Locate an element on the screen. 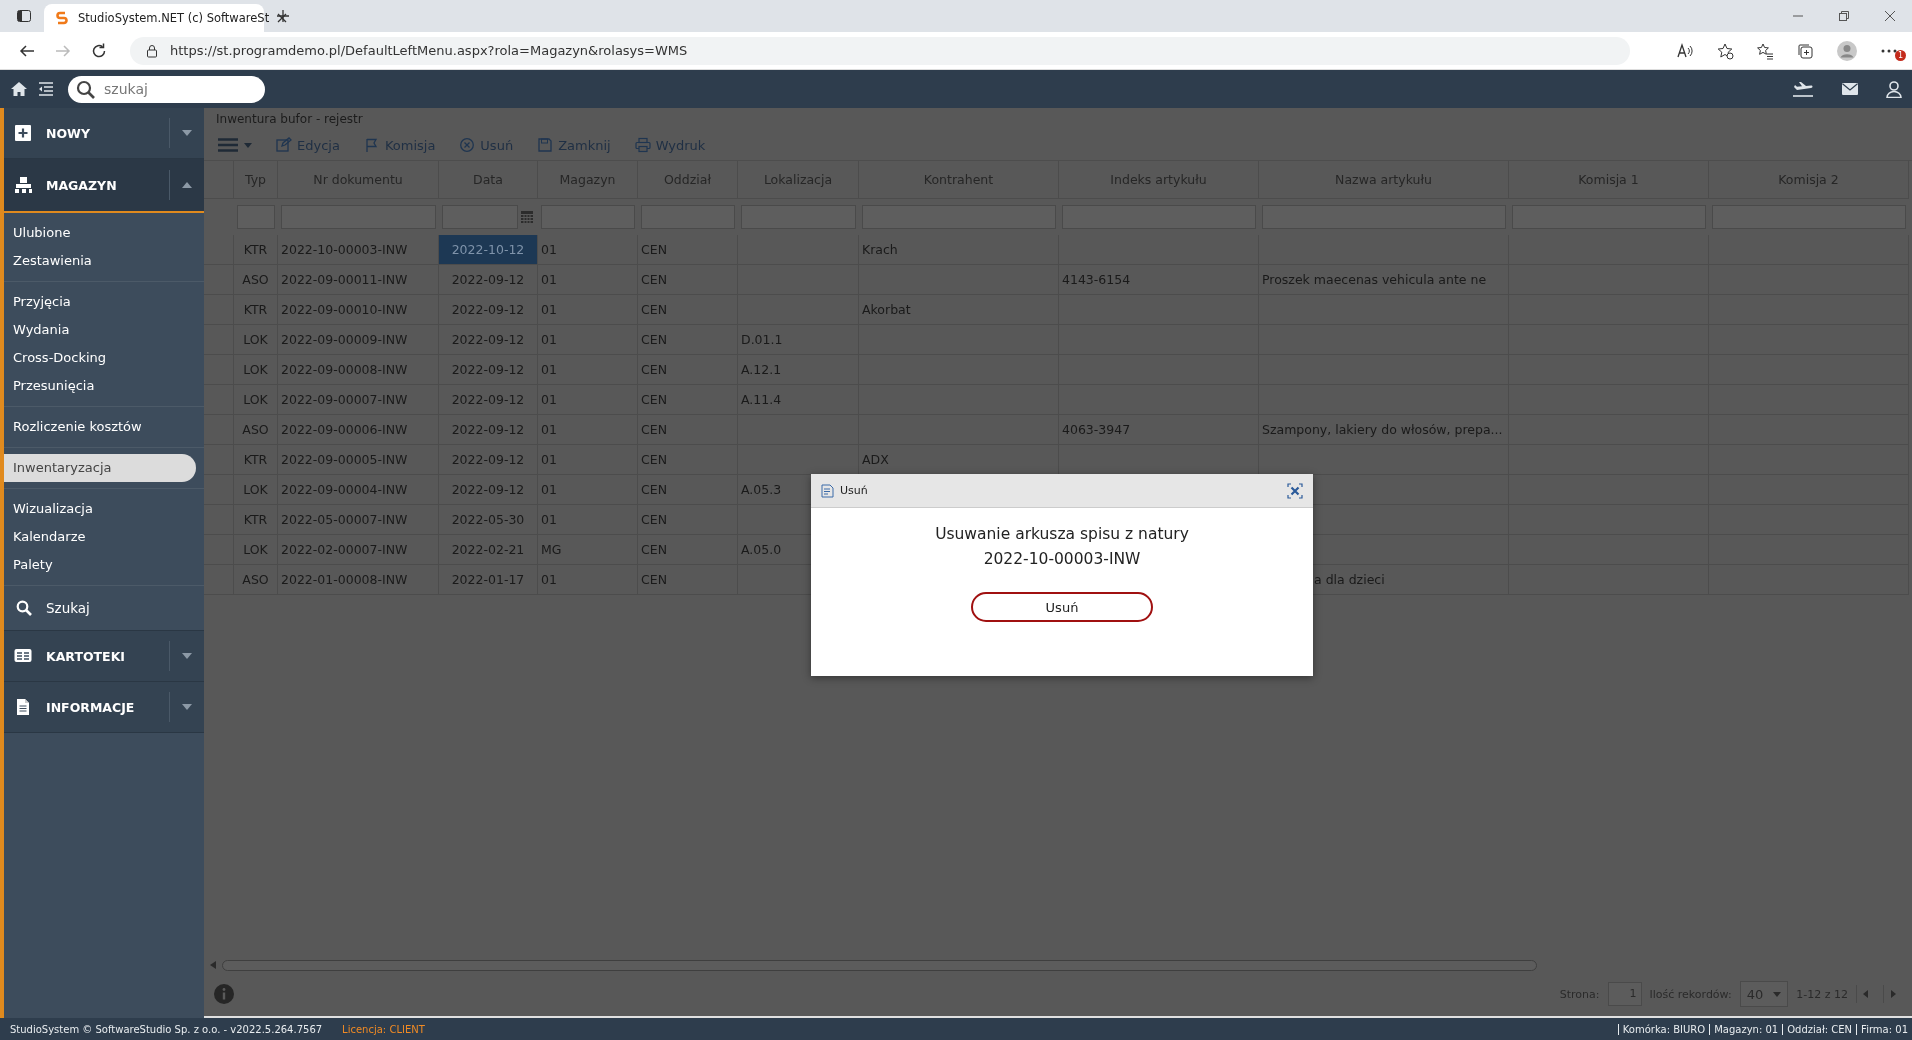 This screenshot has width=1912, height=1040. table-cell: 2022-01-00008-INW is located at coordinates (358, 580).